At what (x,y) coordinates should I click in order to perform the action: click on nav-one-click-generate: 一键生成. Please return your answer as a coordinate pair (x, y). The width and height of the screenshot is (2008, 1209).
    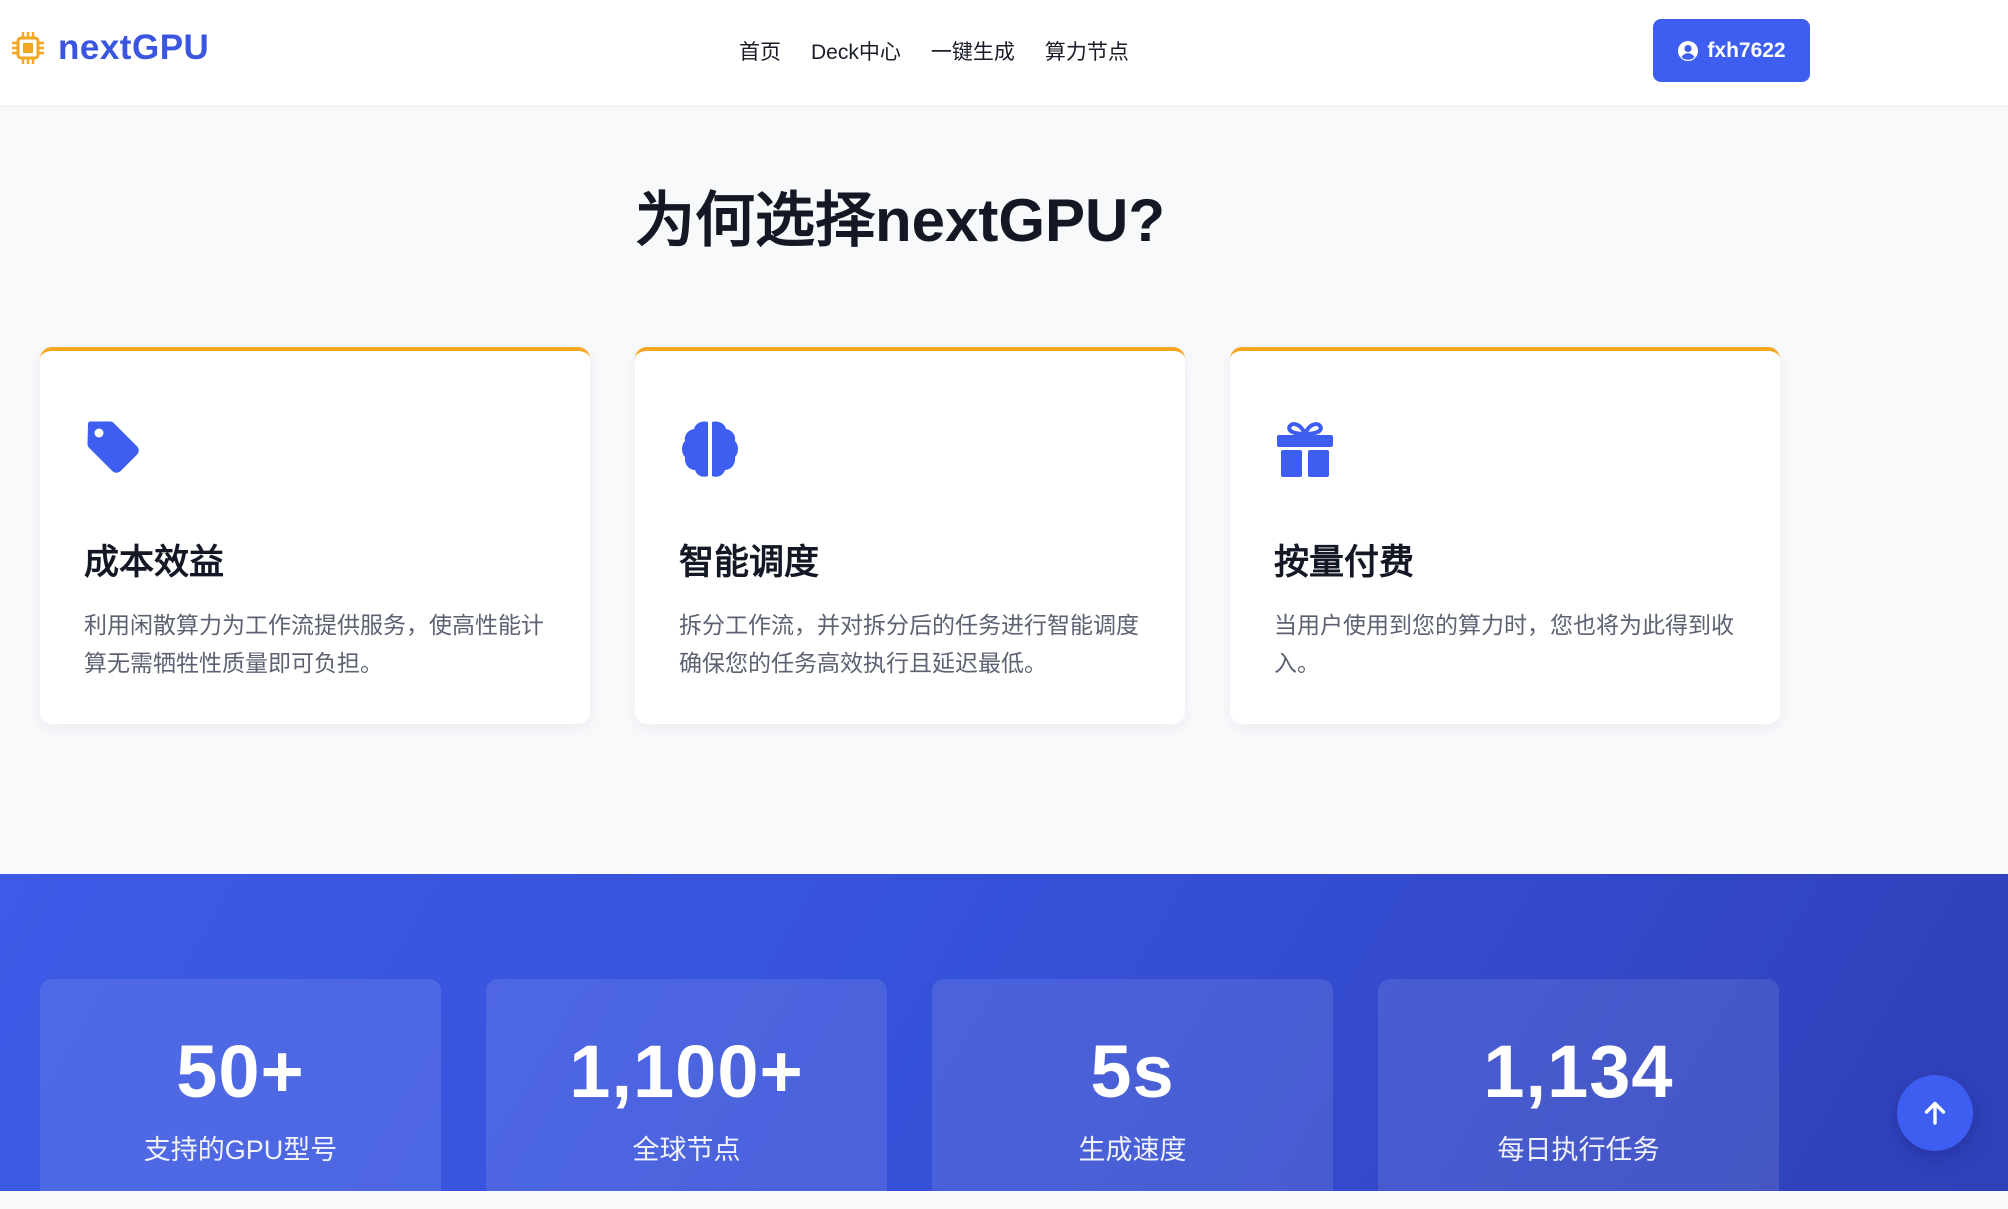
    Looking at the image, I should click on (973, 51).